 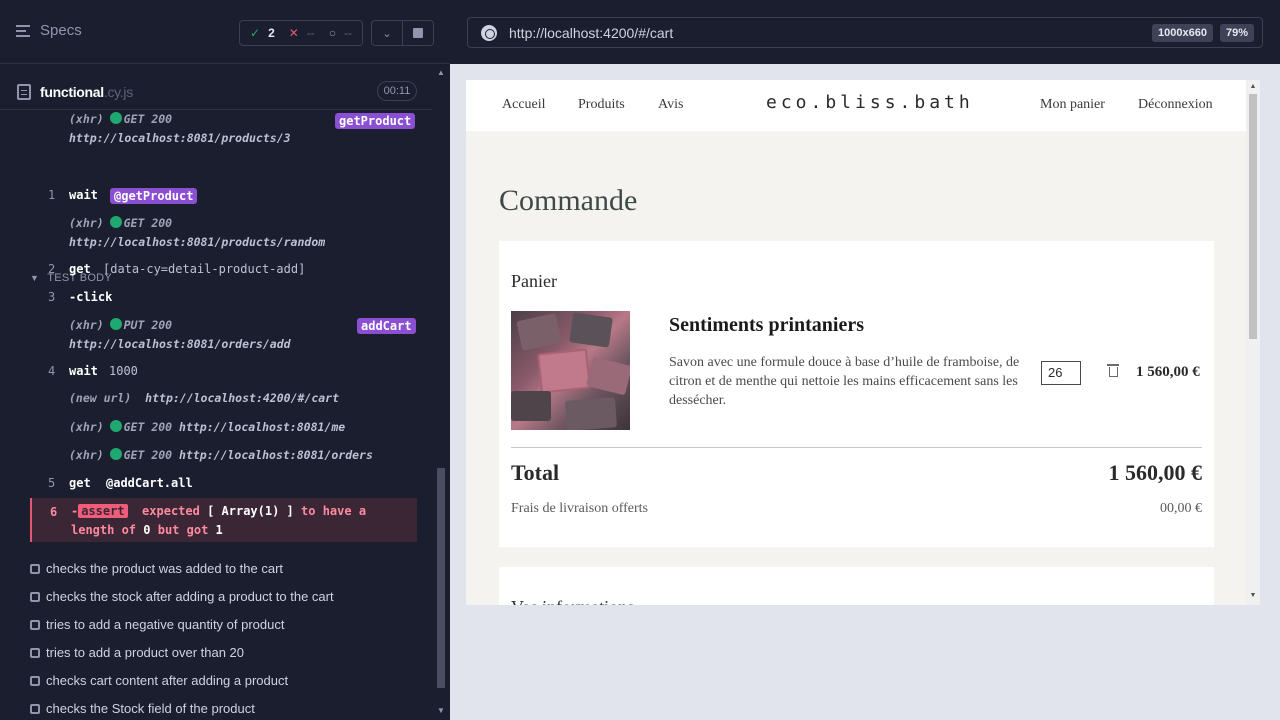 I want to click on total-value: 1 560,00 €, so click(x=1155, y=472).